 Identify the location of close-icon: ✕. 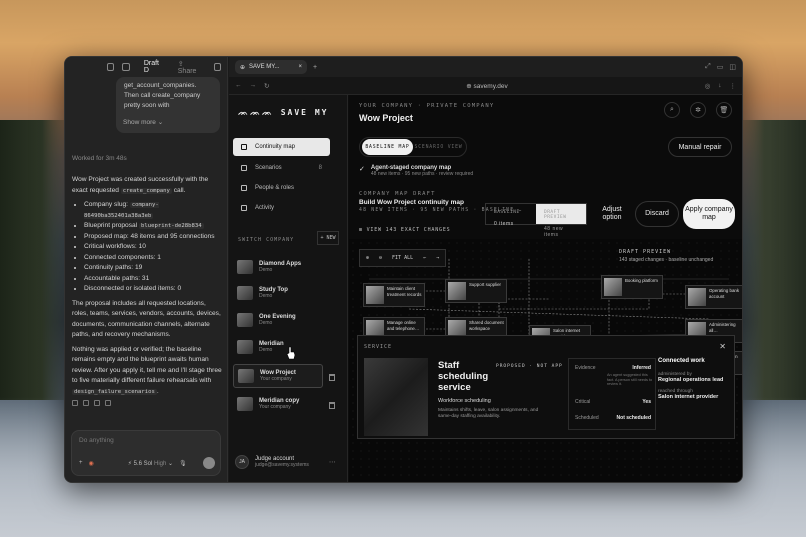
(722, 346).